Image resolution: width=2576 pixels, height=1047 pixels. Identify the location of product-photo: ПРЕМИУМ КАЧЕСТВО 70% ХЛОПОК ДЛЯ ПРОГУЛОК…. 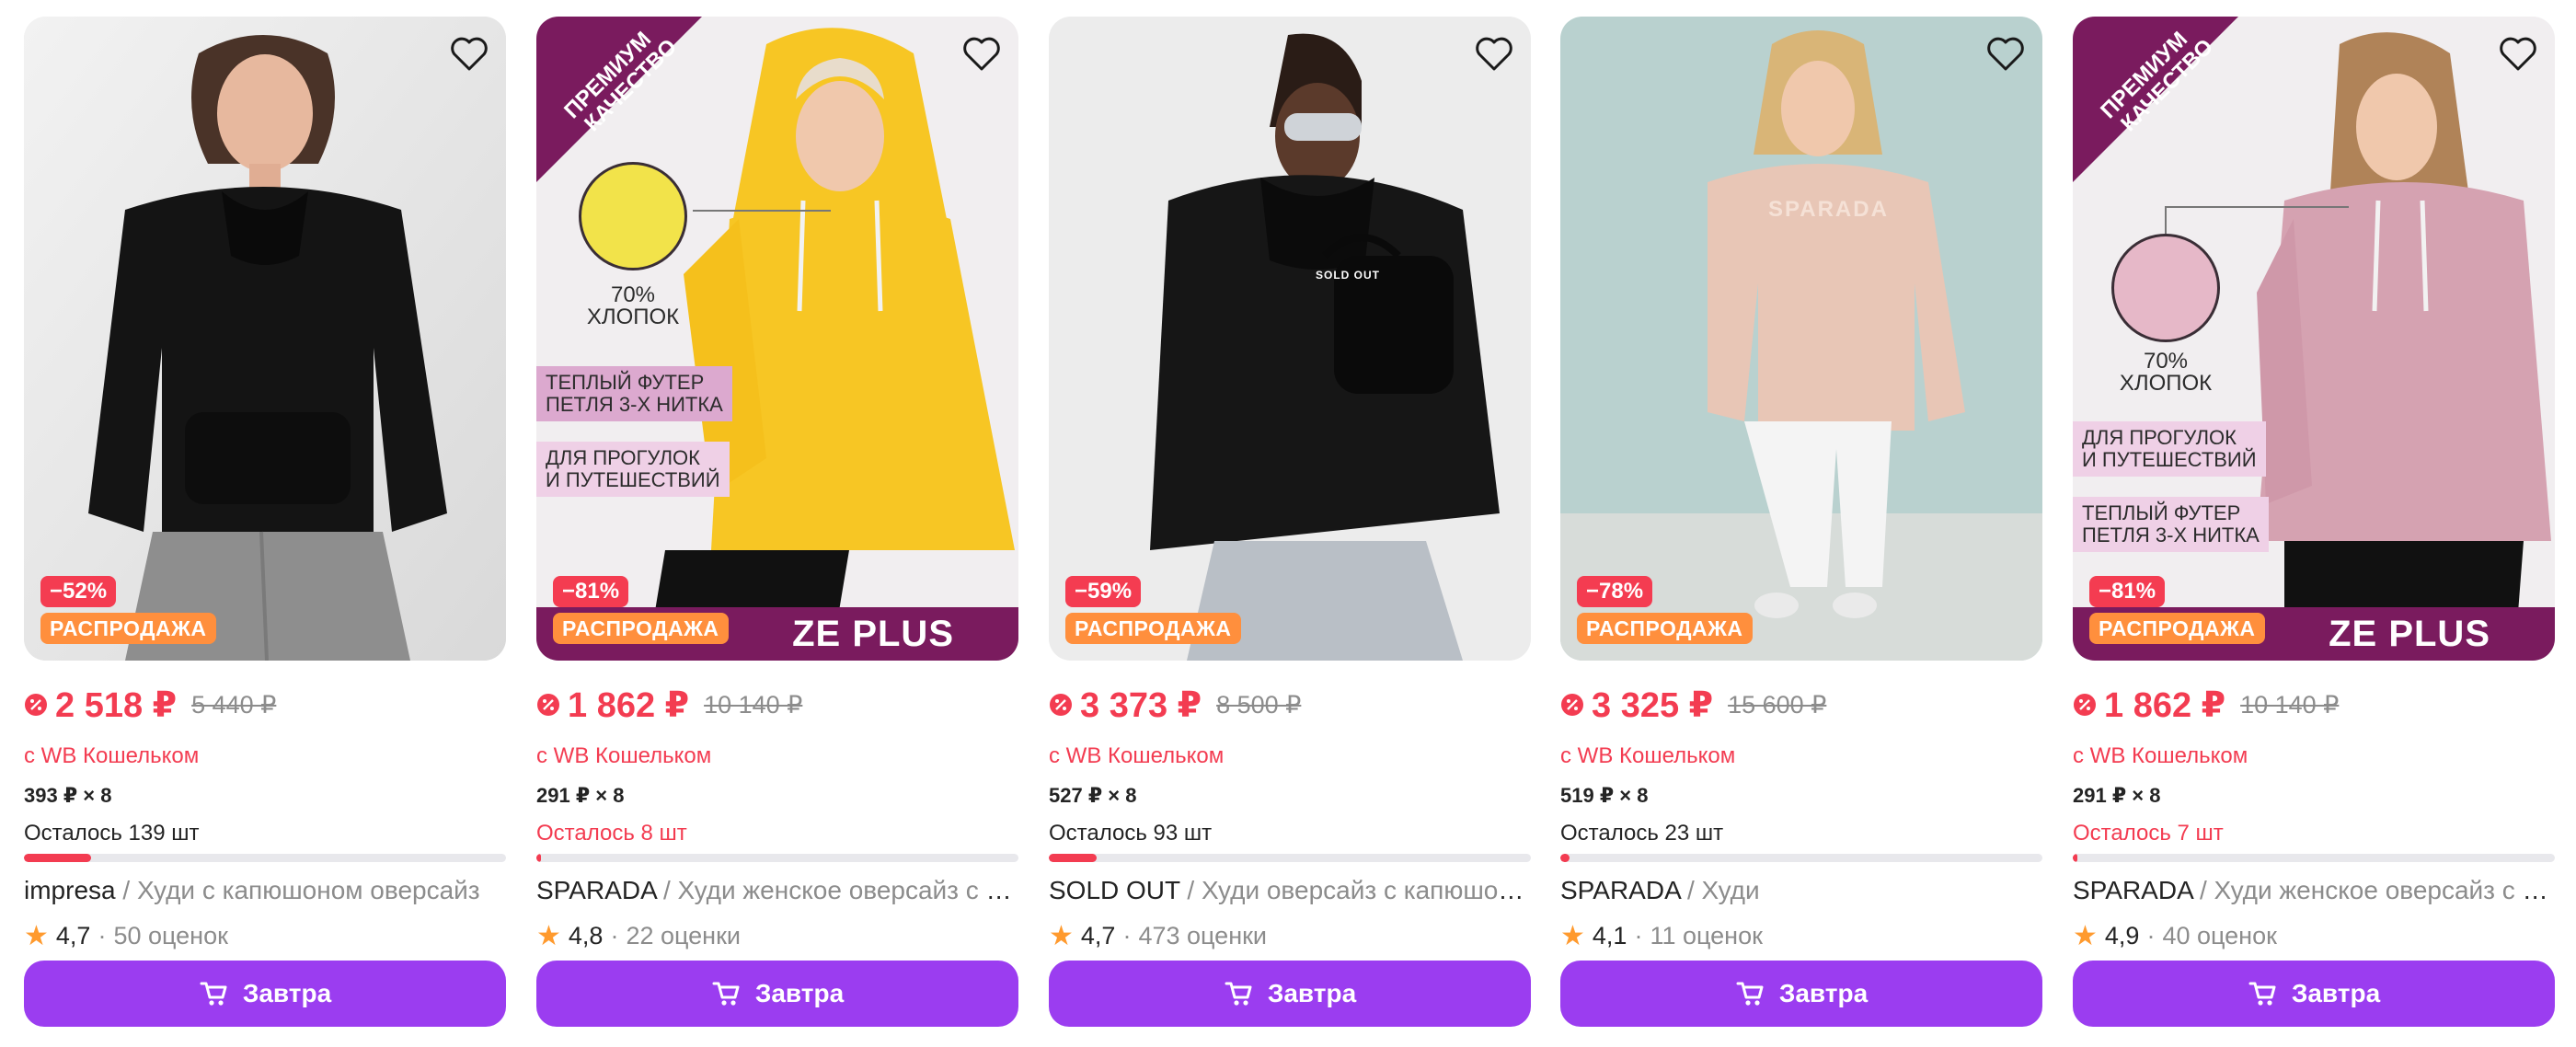
(2314, 339).